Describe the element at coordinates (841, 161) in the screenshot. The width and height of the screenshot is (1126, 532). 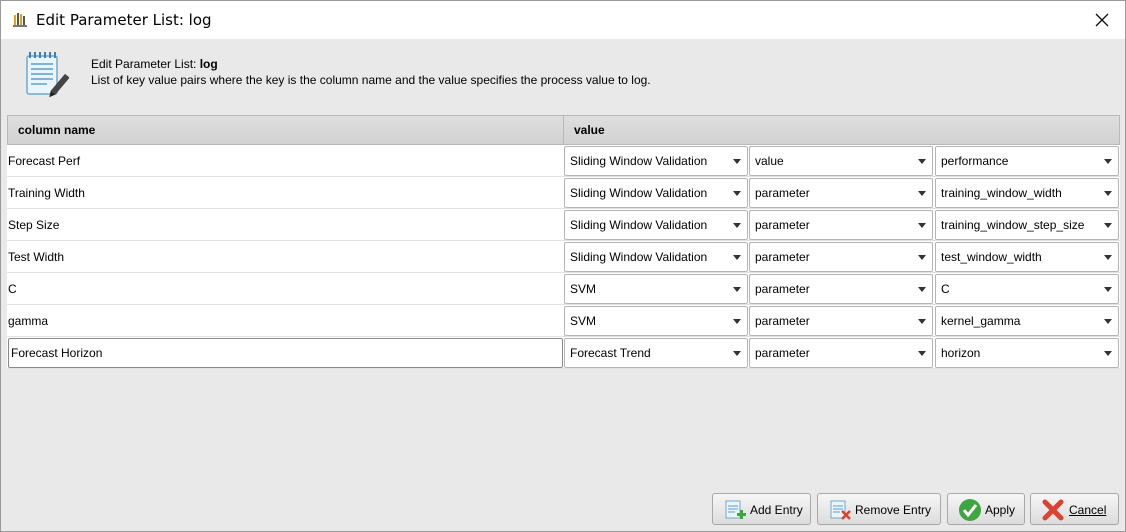
I see `type-dropdown: value` at that location.